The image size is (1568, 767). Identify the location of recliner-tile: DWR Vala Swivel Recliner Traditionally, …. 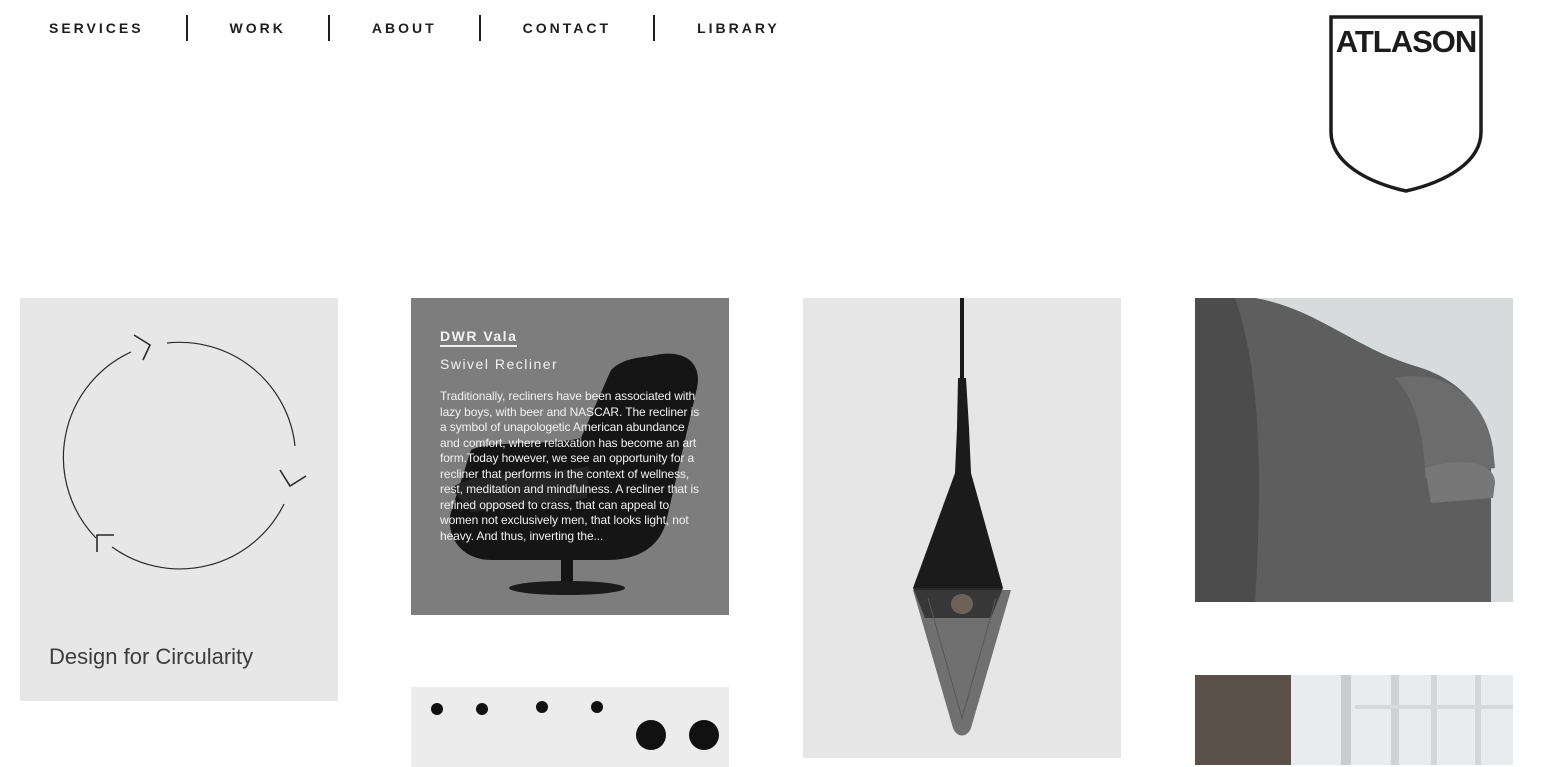
(570, 456).